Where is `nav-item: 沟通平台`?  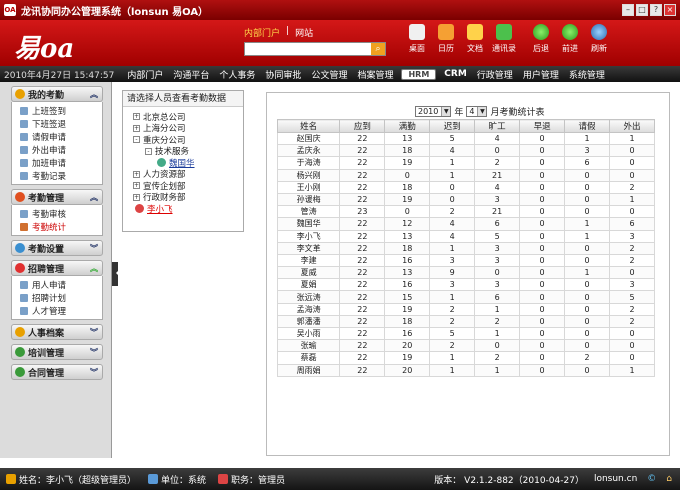 nav-item: 沟通平台 is located at coordinates (191, 74).